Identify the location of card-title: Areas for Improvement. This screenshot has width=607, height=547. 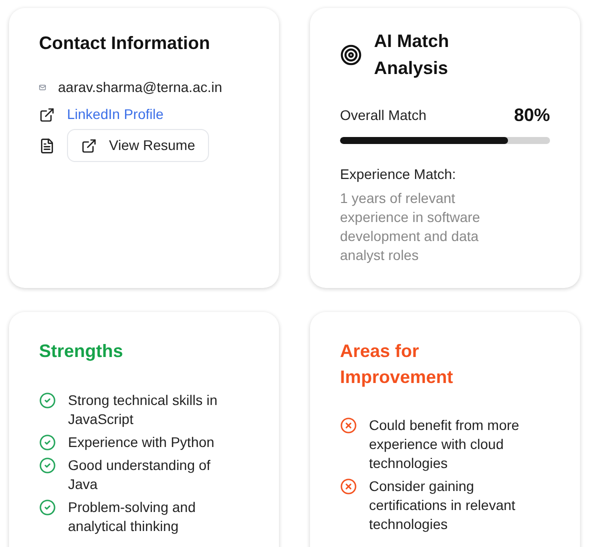
(397, 364).